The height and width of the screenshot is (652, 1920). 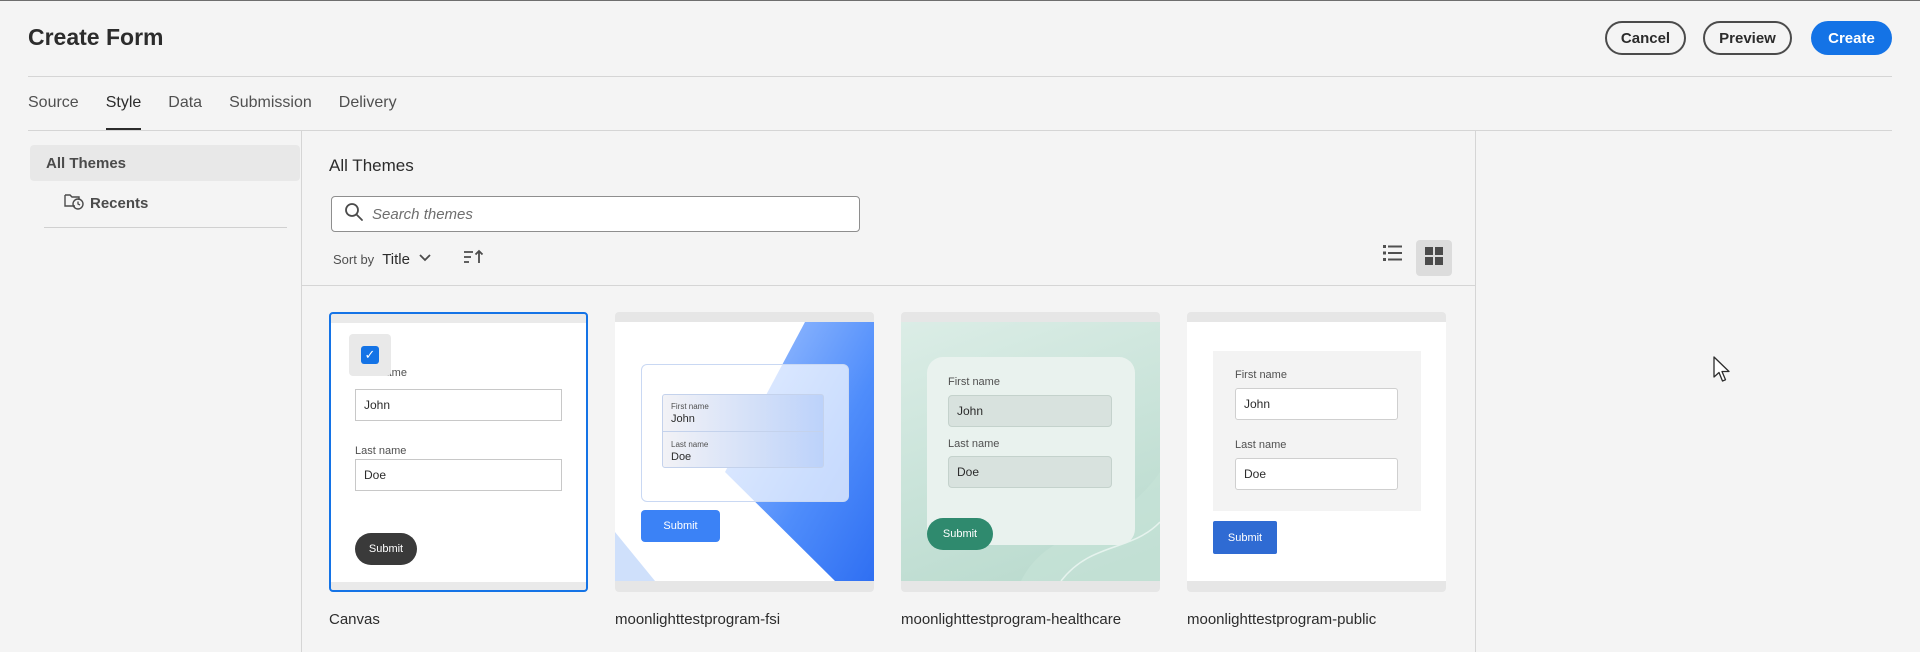 I want to click on header-divider, so click(x=960, y=76).